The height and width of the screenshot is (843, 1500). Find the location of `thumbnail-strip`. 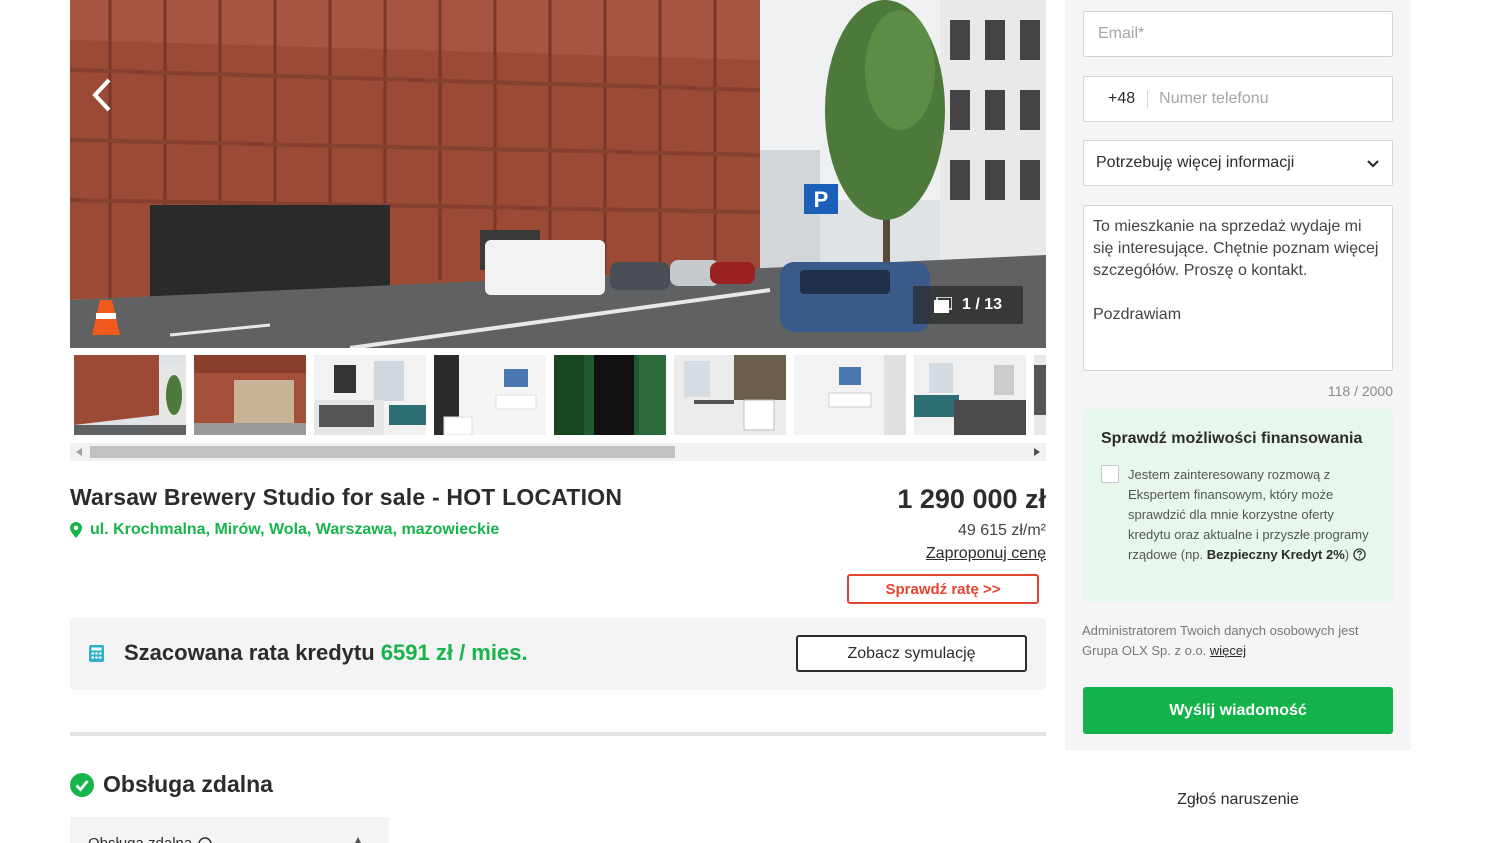

thumbnail-strip is located at coordinates (558, 395).